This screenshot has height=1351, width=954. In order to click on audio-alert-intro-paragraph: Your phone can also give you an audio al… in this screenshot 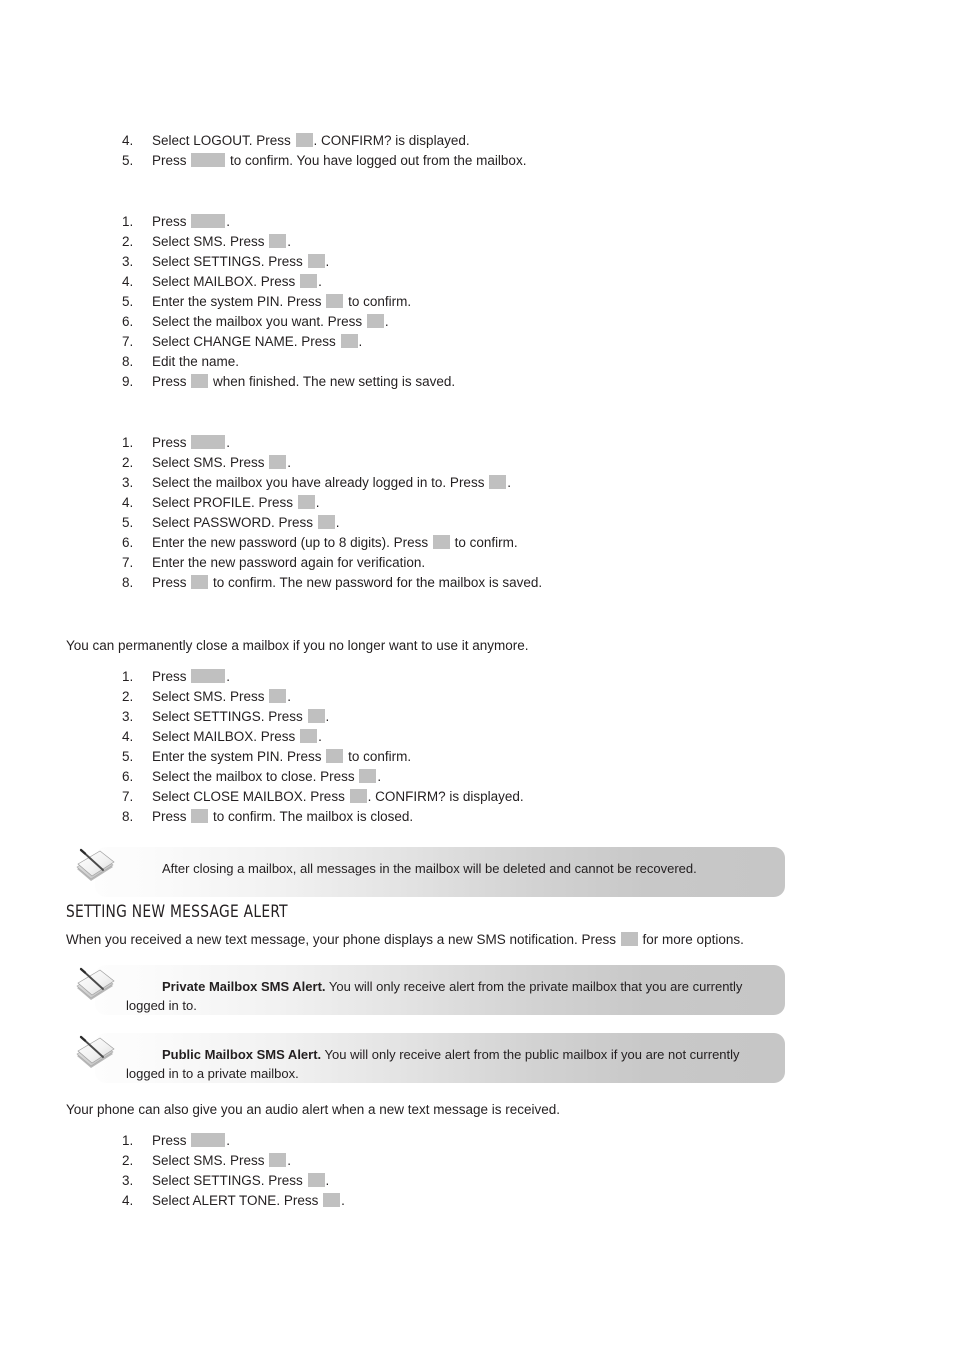, I will do `click(313, 1109)`.